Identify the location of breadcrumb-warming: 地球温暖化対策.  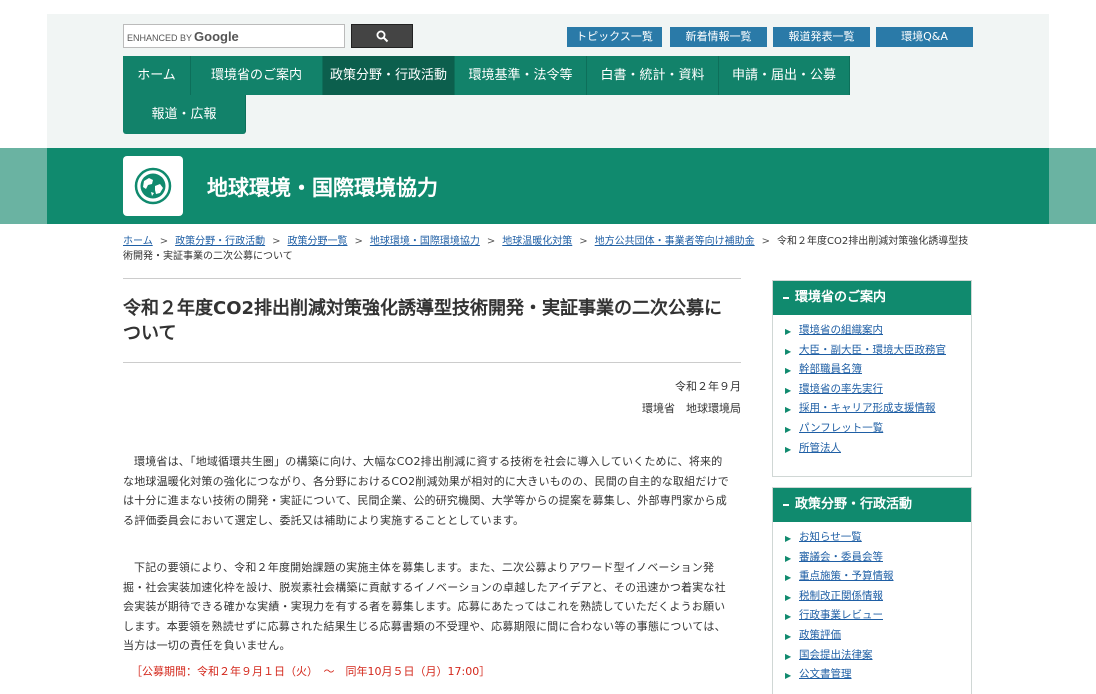
(537, 241).